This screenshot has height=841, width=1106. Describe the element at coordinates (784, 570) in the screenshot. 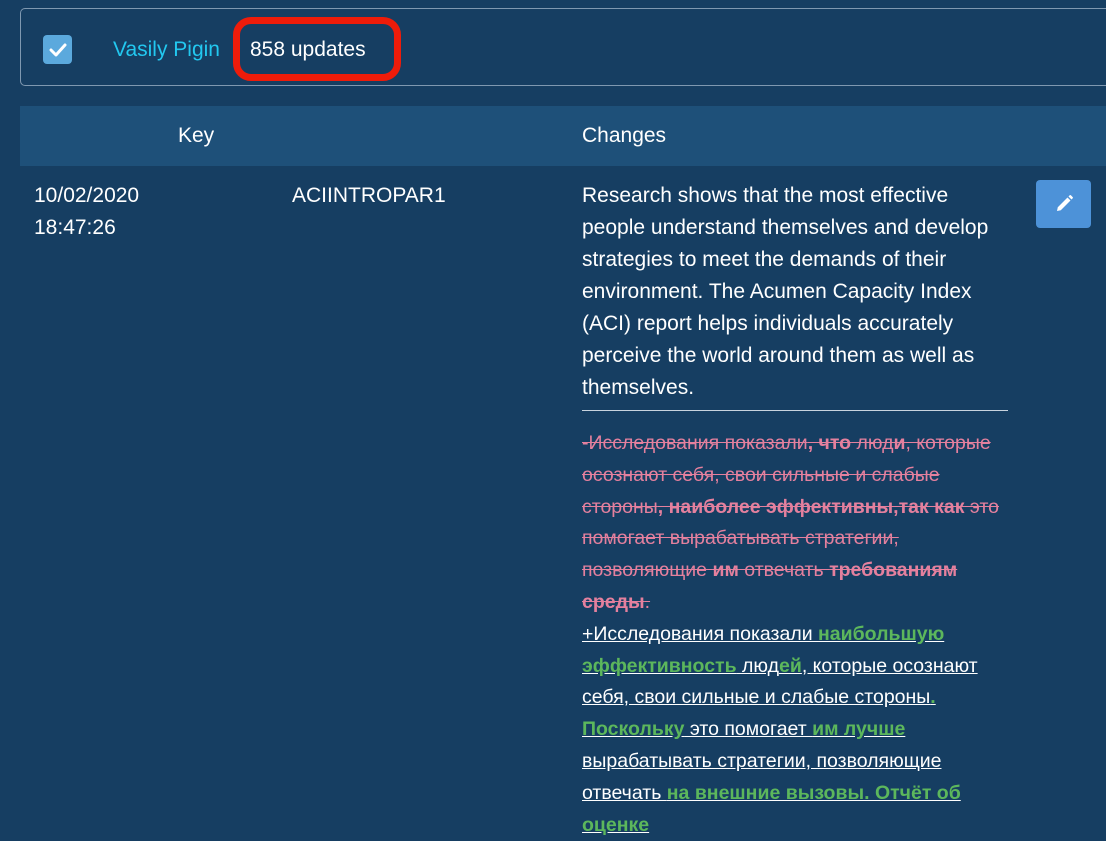

I see `diff-segment: отвечать` at that location.